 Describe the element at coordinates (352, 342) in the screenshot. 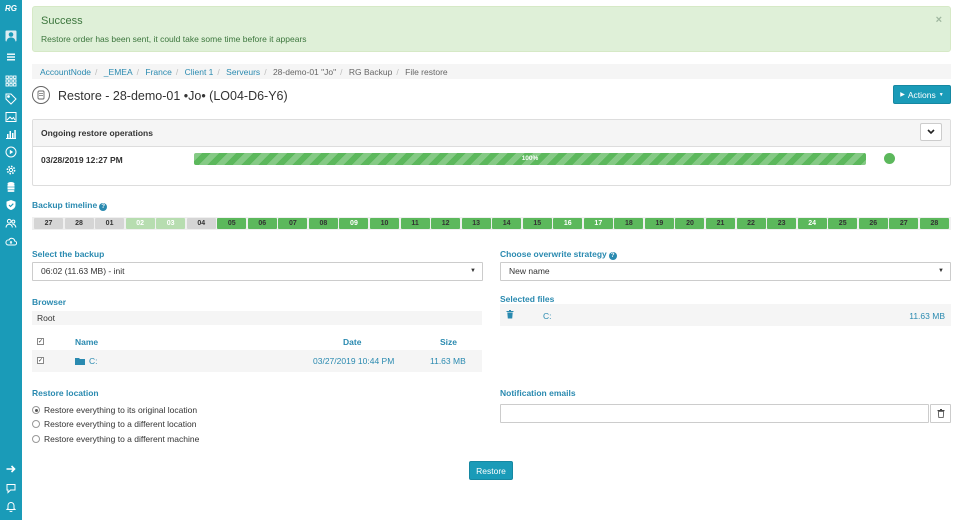

I see `column-date: Date` at that location.